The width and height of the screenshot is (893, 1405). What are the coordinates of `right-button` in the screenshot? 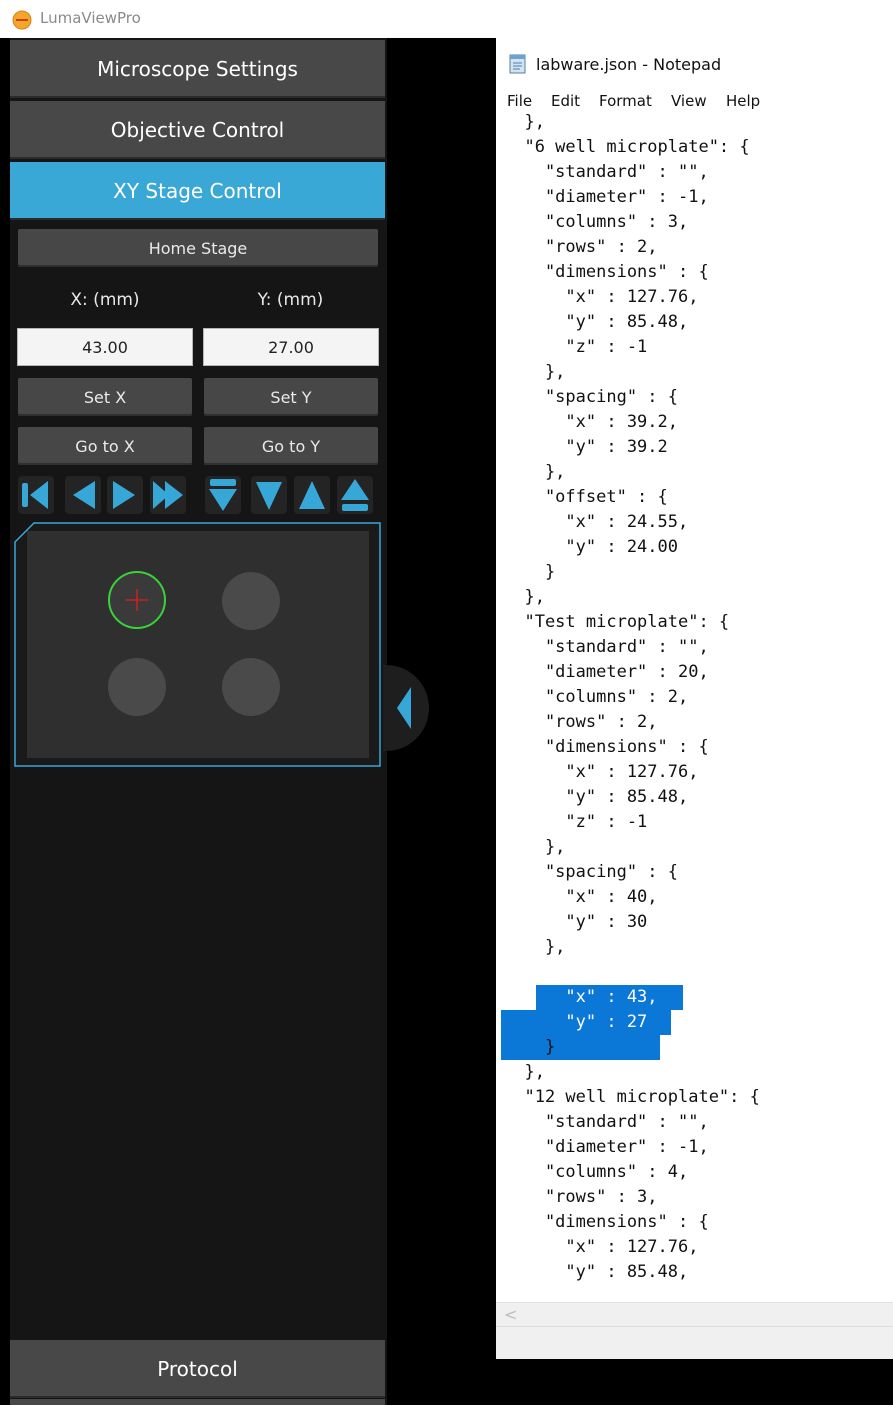 It's located at (125, 495).